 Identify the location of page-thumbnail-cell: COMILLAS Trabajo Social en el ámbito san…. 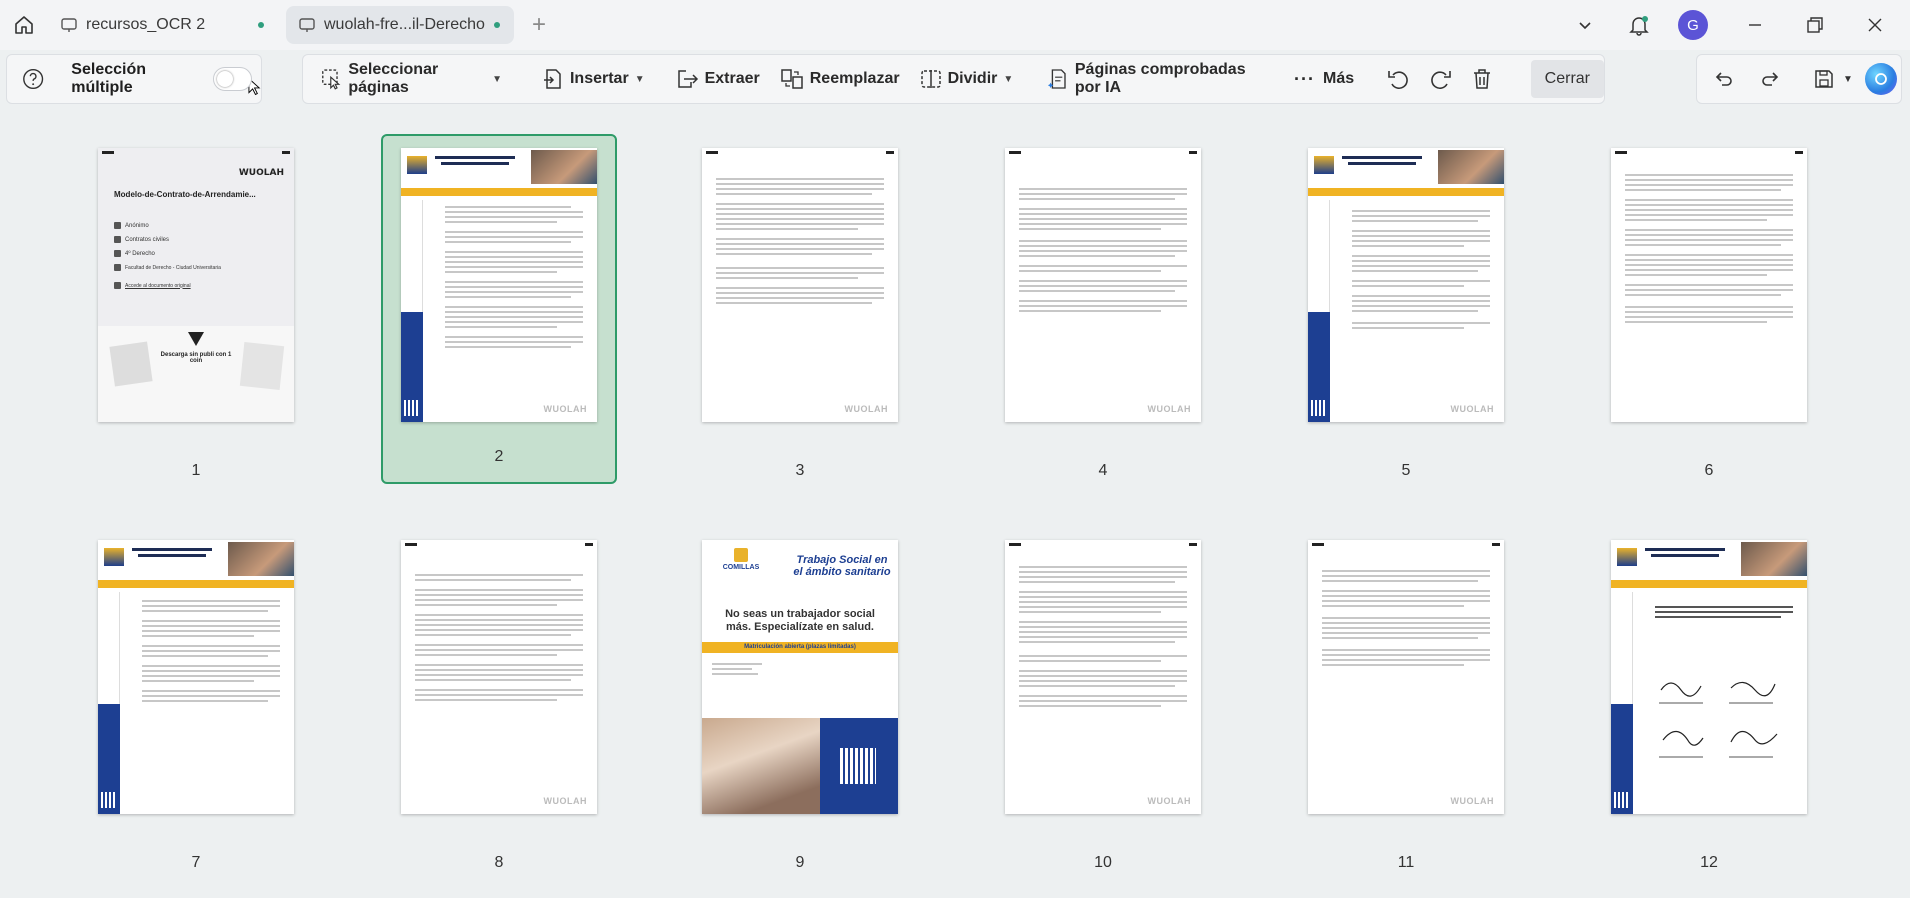
(800, 701).